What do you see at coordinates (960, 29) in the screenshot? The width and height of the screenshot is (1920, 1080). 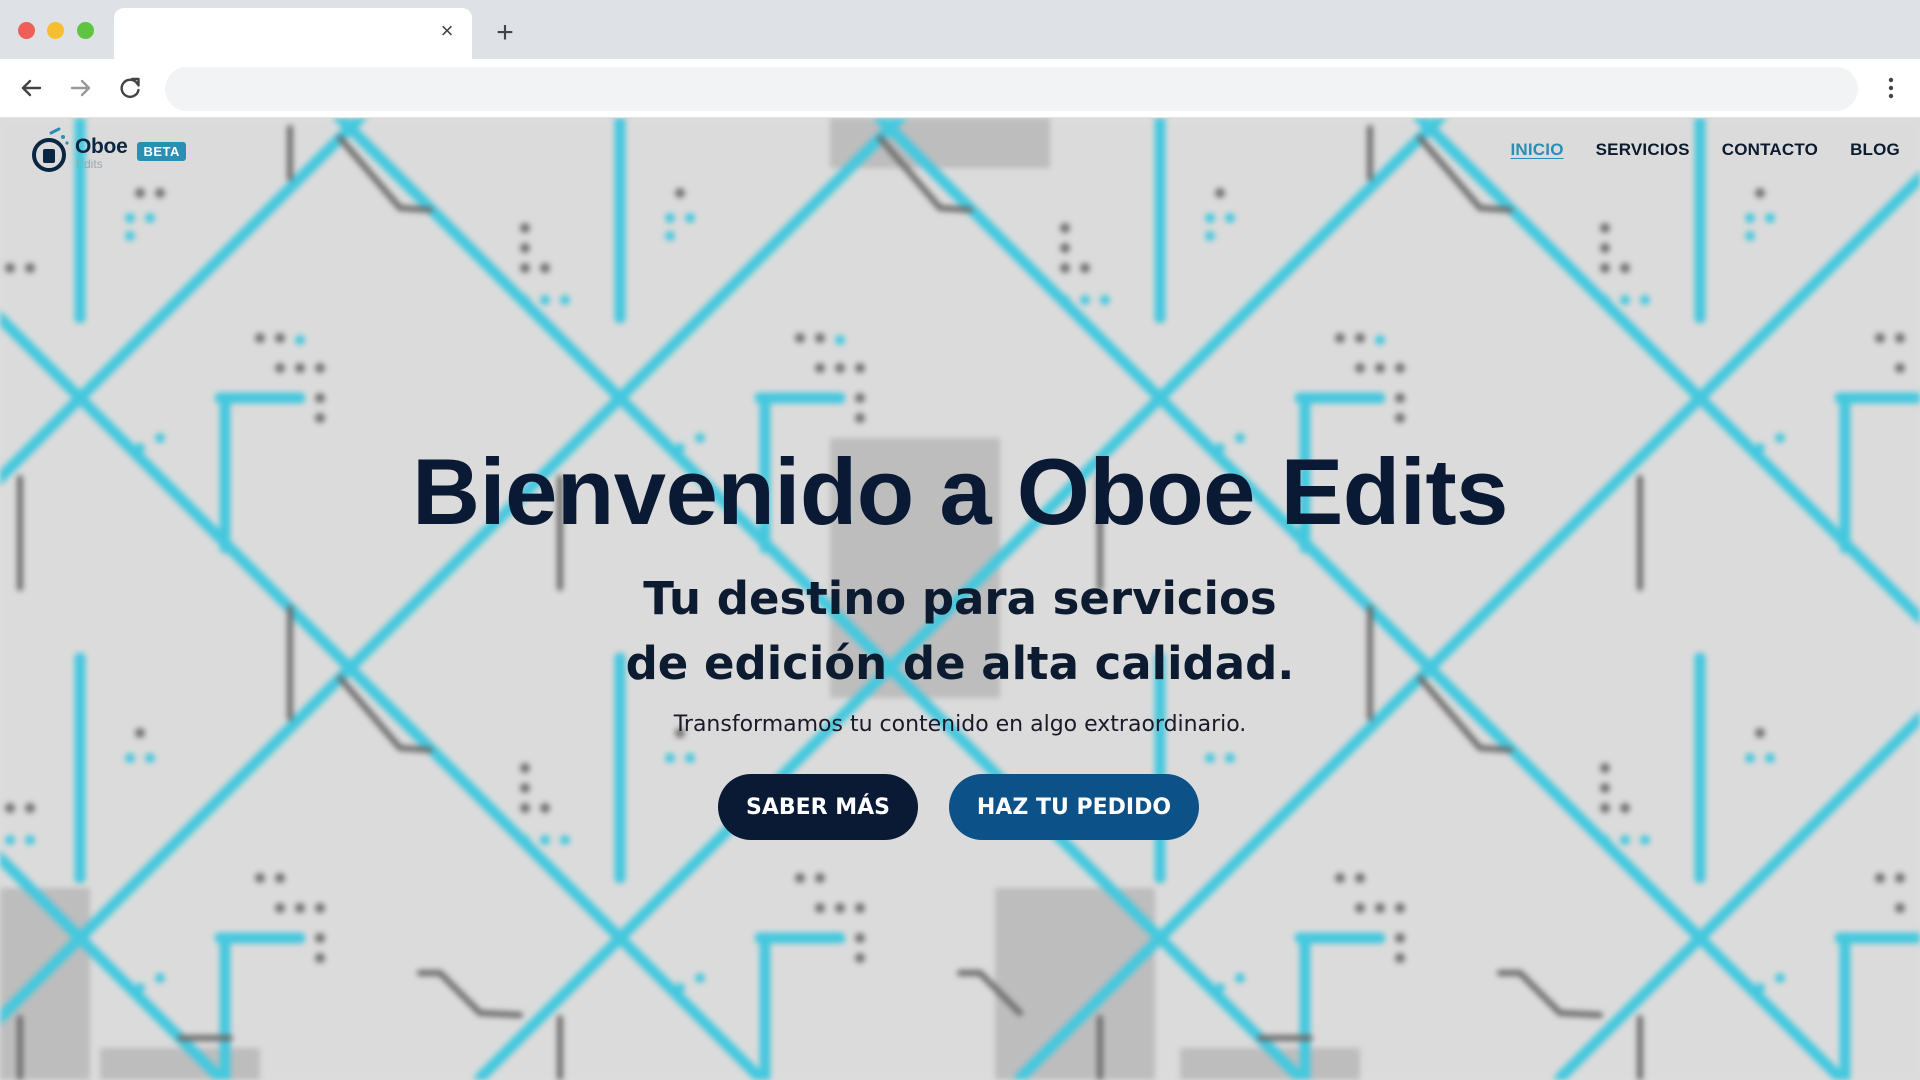 I see `browser-tabstrip: × +` at bounding box center [960, 29].